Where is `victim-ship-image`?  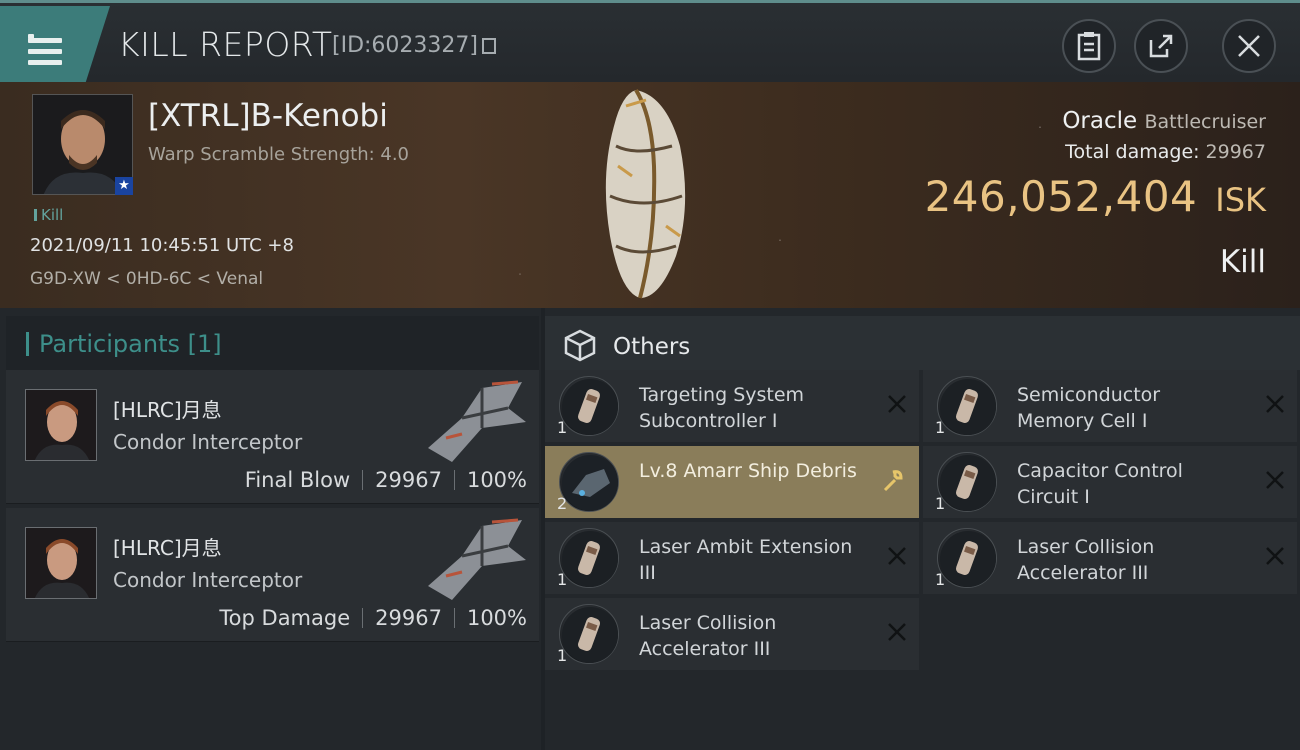 victim-ship-image is located at coordinates (645, 194).